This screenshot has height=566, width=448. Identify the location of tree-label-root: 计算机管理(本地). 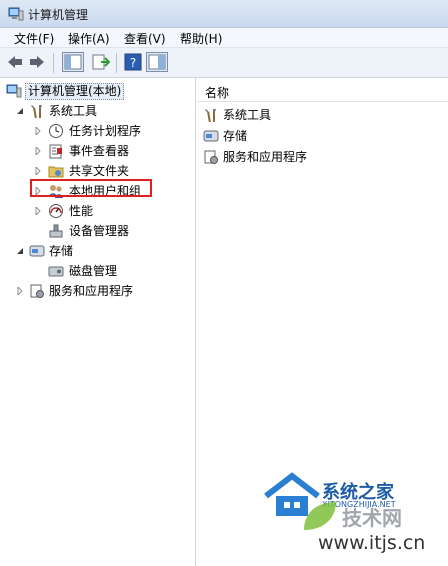
(75, 91).